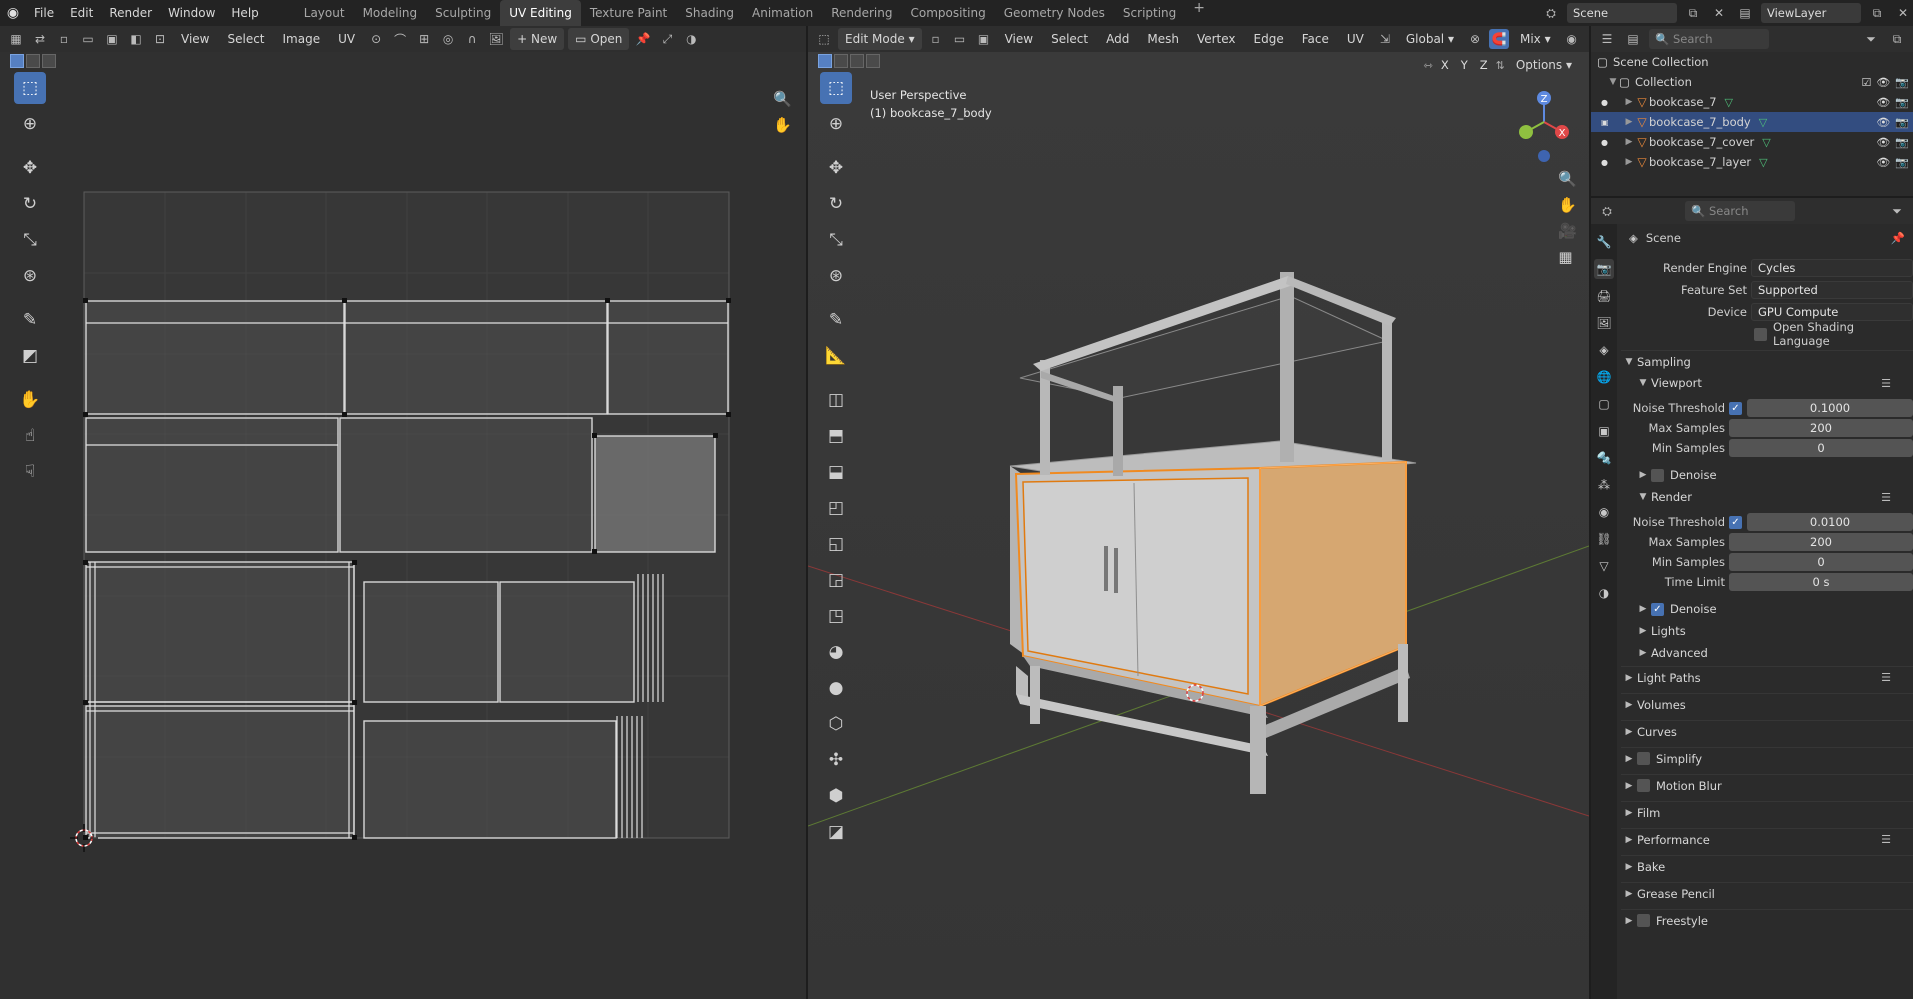  What do you see at coordinates (1604, 404) in the screenshot?
I see `collection-tab-icon: ▢` at bounding box center [1604, 404].